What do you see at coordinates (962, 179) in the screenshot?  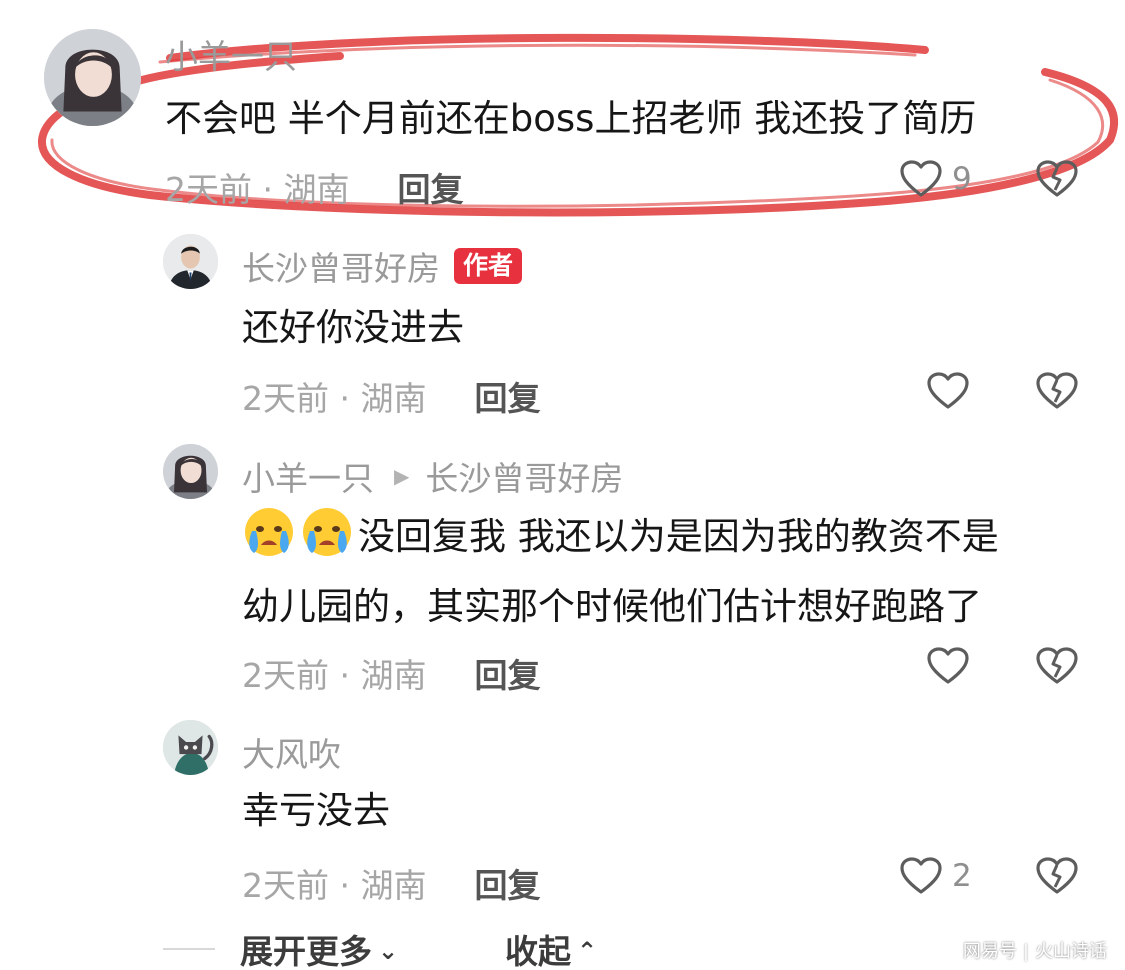 I see `like-count: 9` at bounding box center [962, 179].